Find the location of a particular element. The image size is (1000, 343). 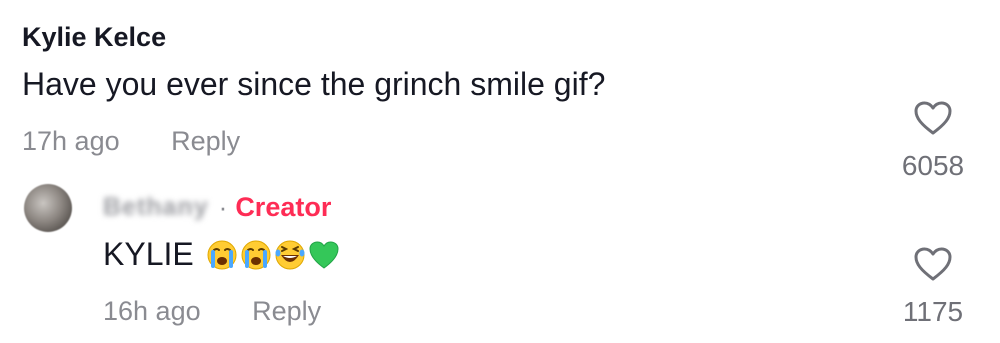

green-heart-icon is located at coordinates (324, 254).